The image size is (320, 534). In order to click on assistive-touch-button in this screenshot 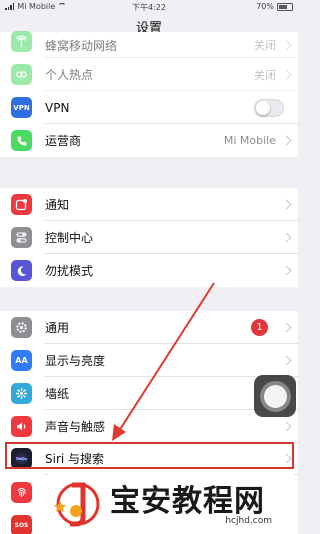, I will do `click(275, 396)`.